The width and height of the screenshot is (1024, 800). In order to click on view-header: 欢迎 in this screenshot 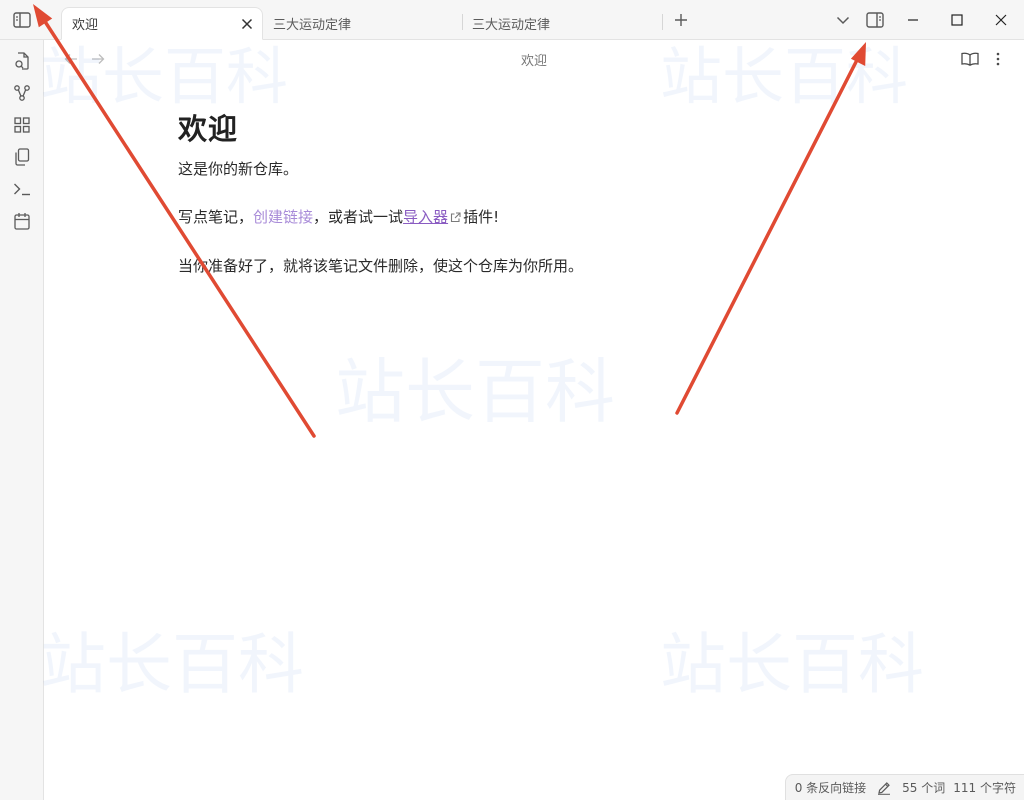, I will do `click(534, 59)`.